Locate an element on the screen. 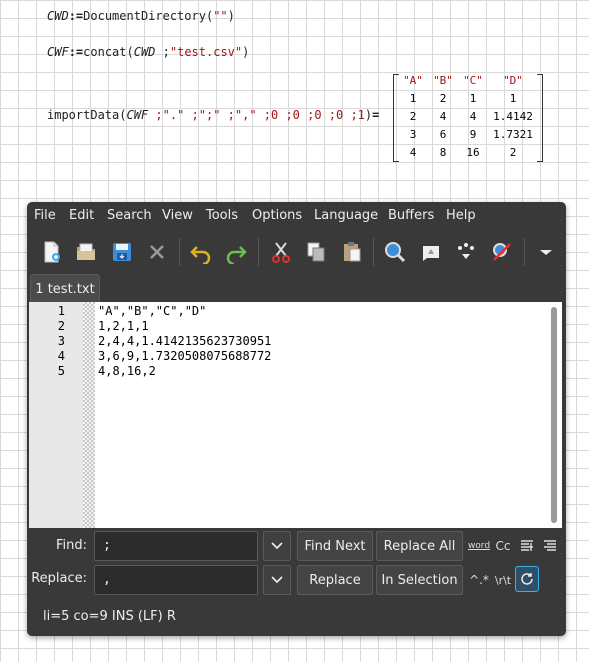  match-case-toggle: Cc is located at coordinates (503, 546).